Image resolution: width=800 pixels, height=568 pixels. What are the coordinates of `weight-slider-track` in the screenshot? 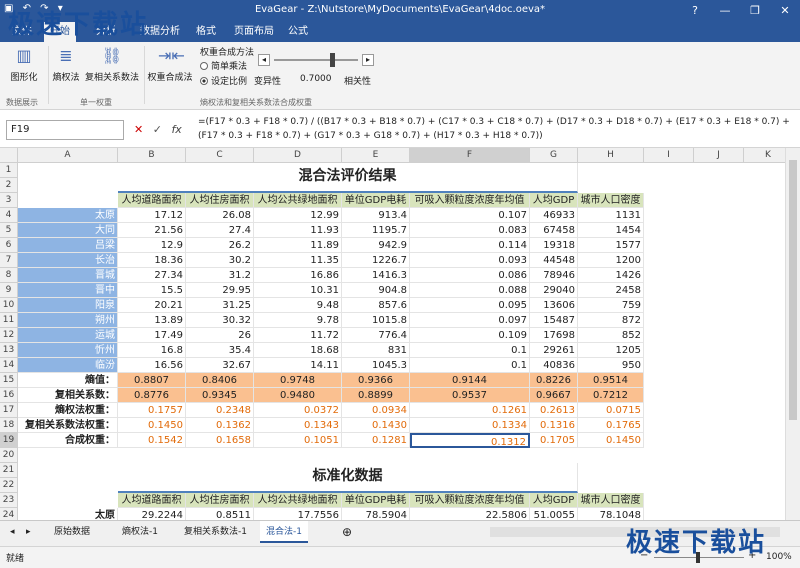 It's located at (316, 60).